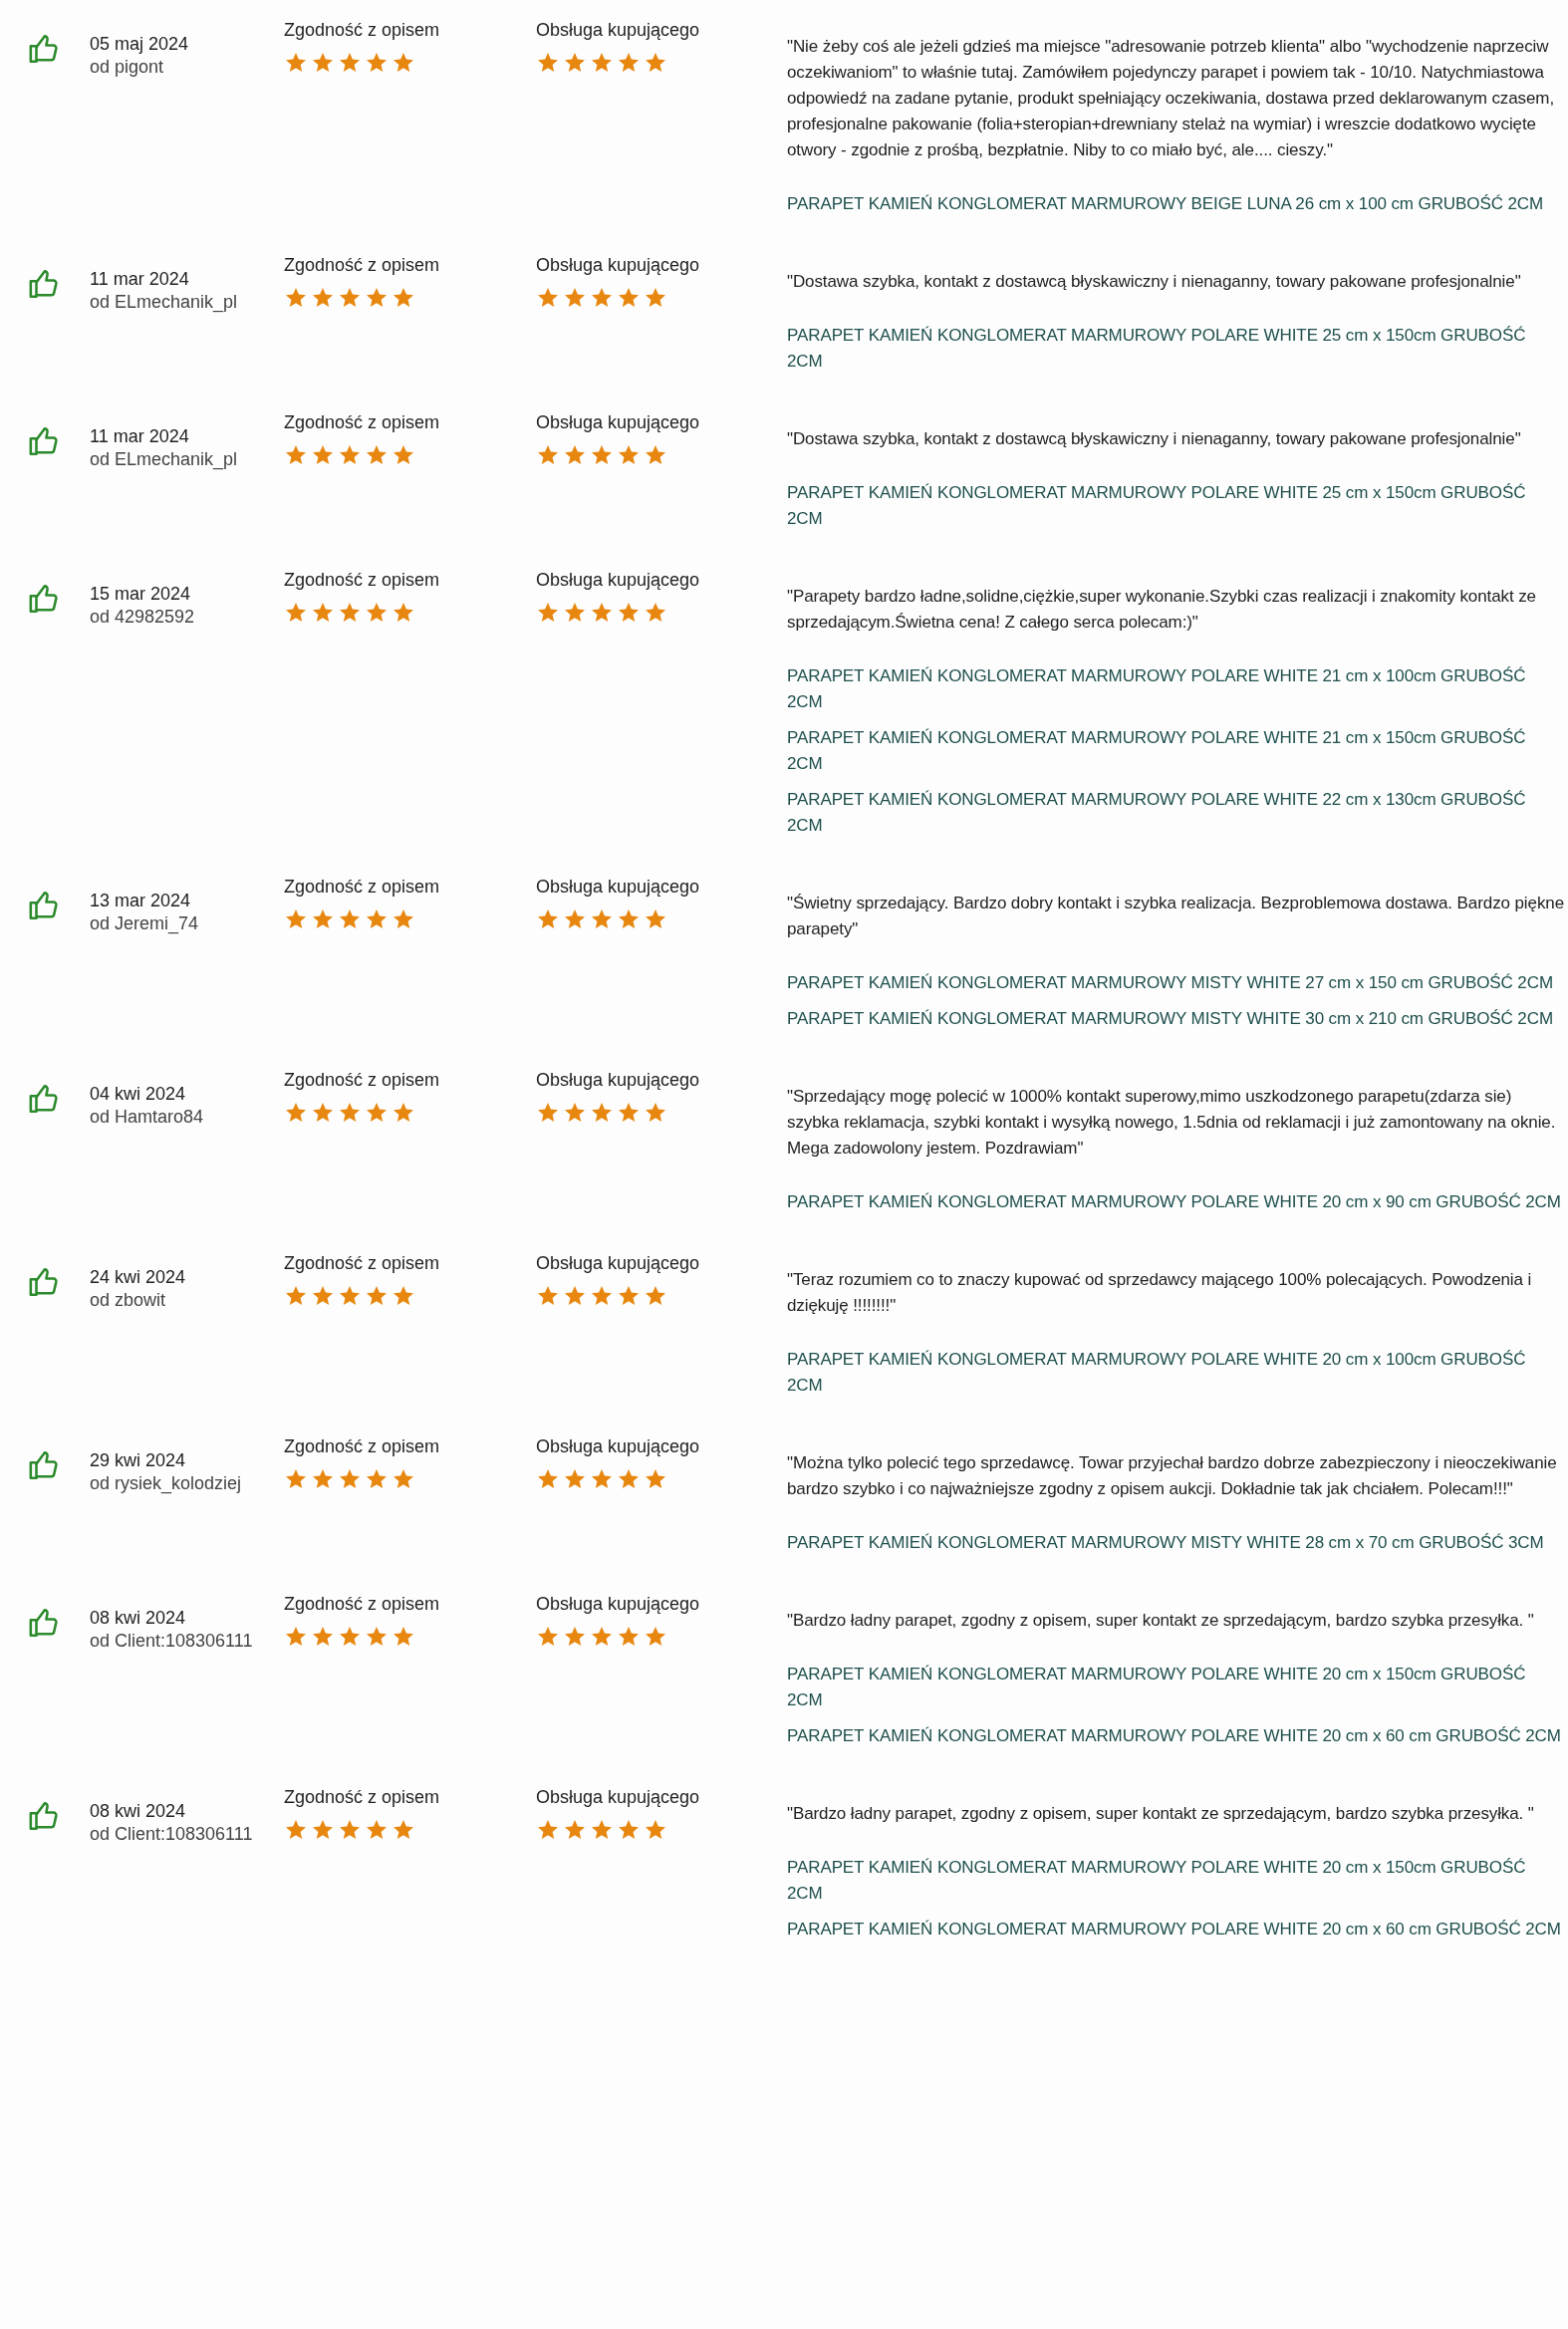 Image resolution: width=1568 pixels, height=2329 pixels. What do you see at coordinates (143, 617) in the screenshot?
I see `reviewer-name: od 42982592` at bounding box center [143, 617].